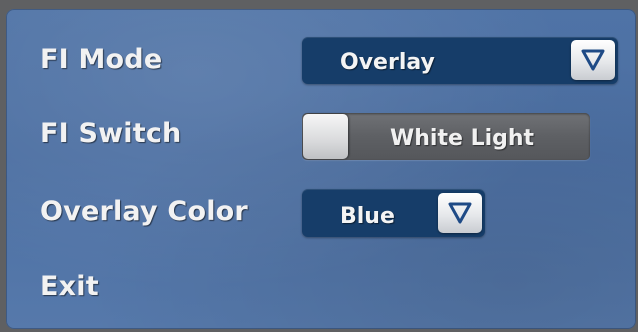 The height and width of the screenshot is (332, 638). I want to click on fi-switch-value: White Light, so click(462, 138).